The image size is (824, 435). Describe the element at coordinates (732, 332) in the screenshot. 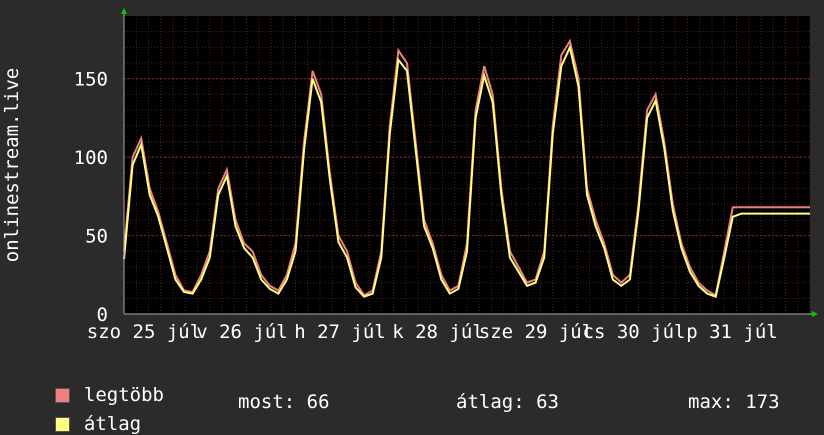

I see `x-tick-label: p 31 júl` at that location.